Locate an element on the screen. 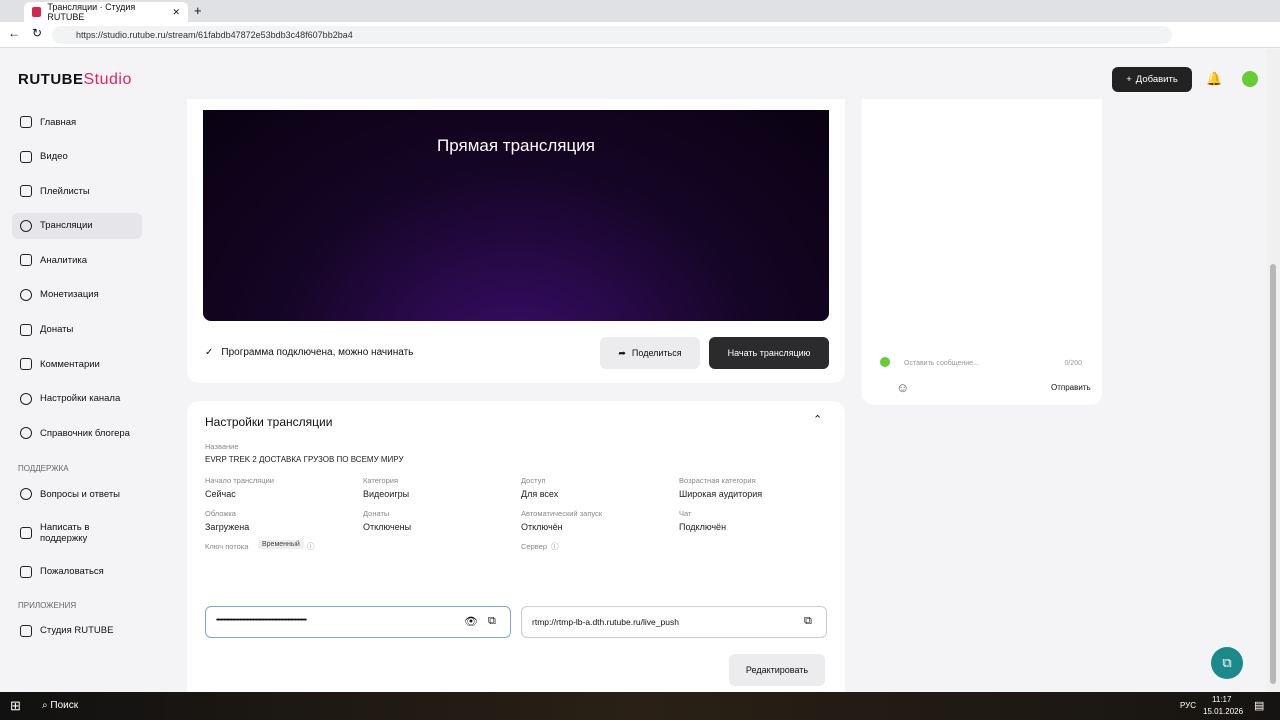 This screenshot has height=720, width=1280. clock-time: 11:17 is located at coordinates (1221, 699).